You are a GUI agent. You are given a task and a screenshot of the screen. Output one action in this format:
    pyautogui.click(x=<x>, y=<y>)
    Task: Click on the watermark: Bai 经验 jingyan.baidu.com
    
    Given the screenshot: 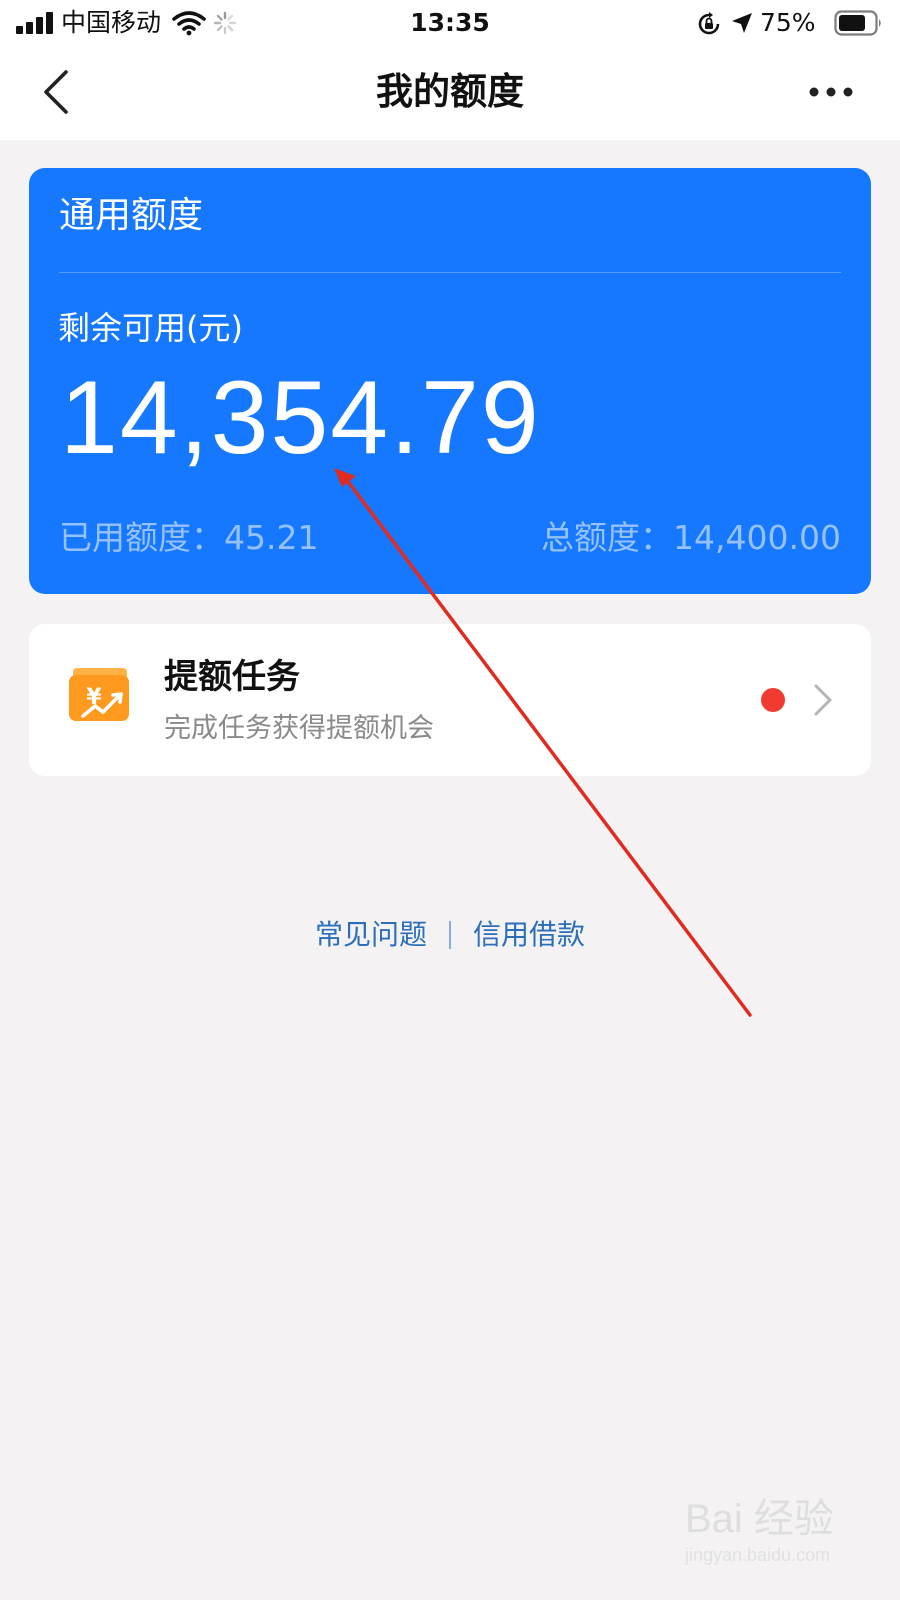 What is the action you would take?
    pyautogui.click(x=785, y=1535)
    